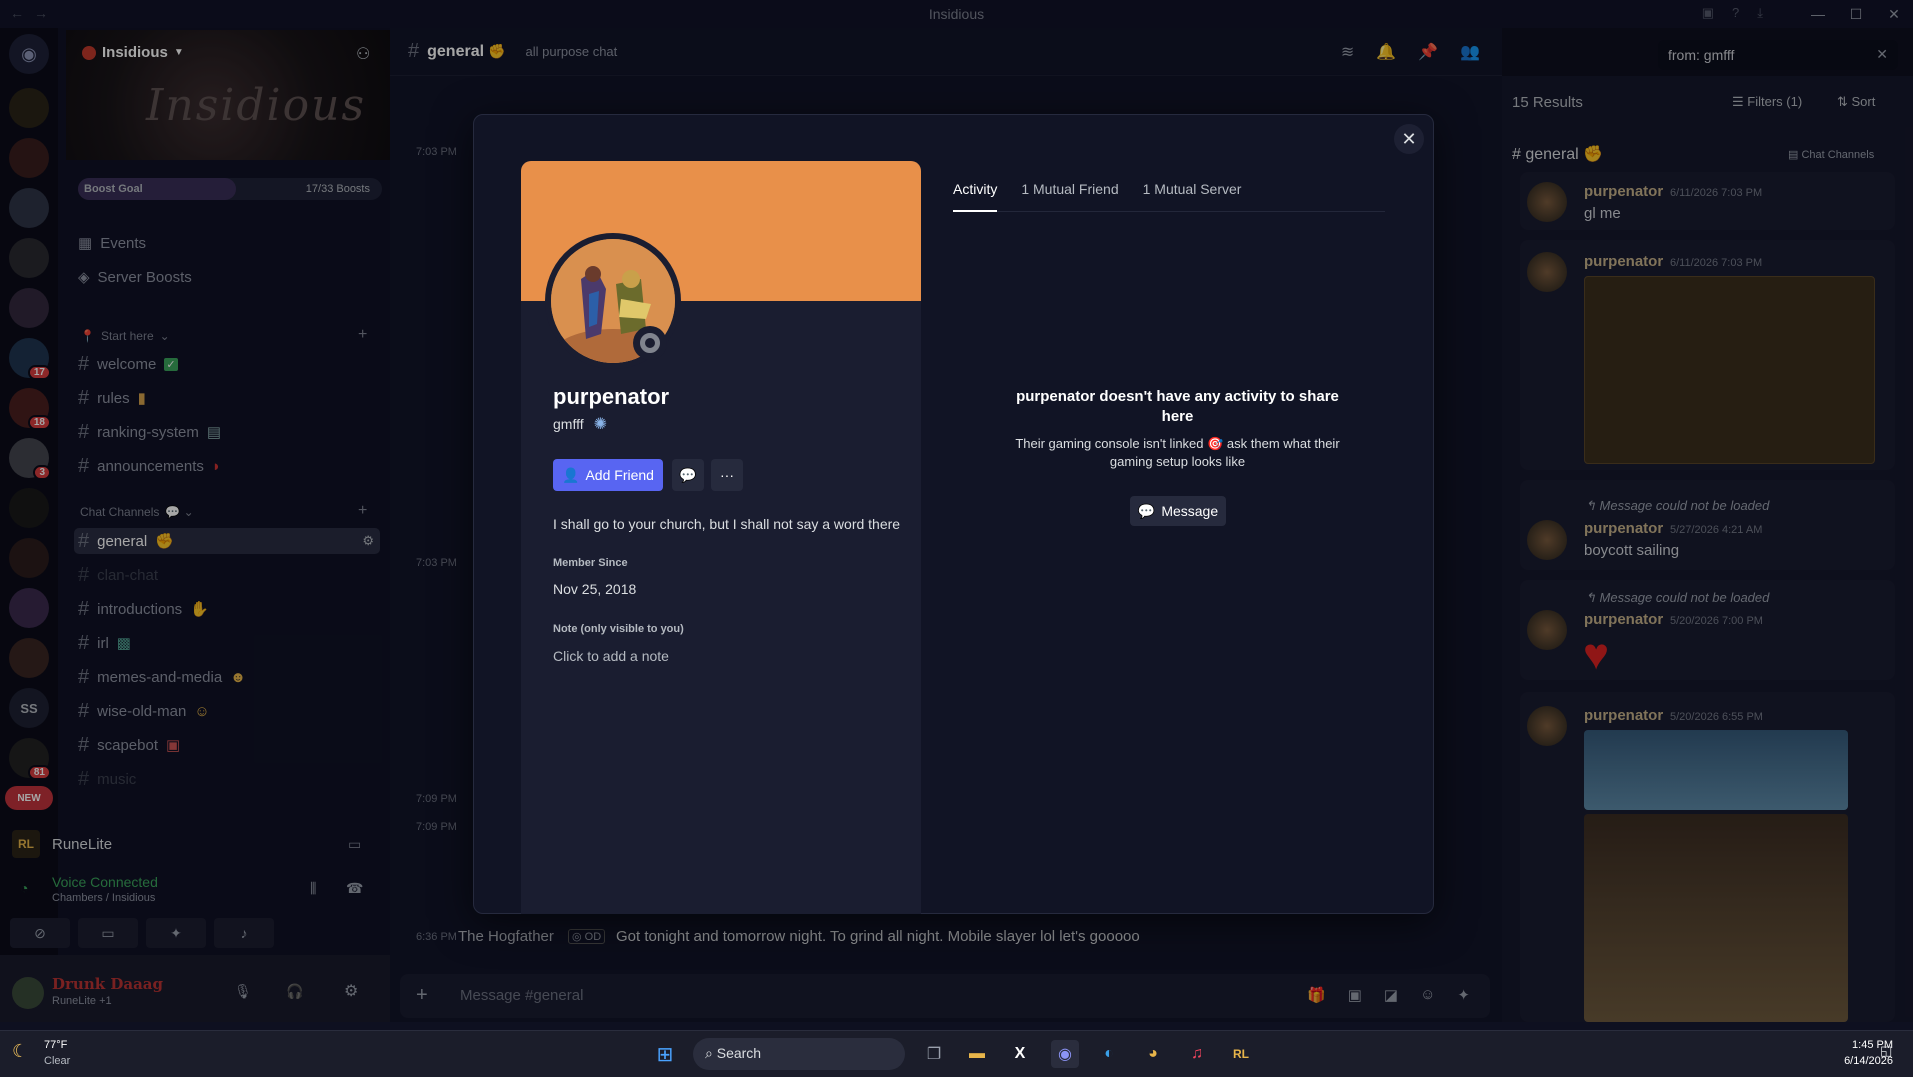 The height and width of the screenshot is (1077, 1913). I want to click on add-friend-button: 👤 Add Friend, so click(608, 475).